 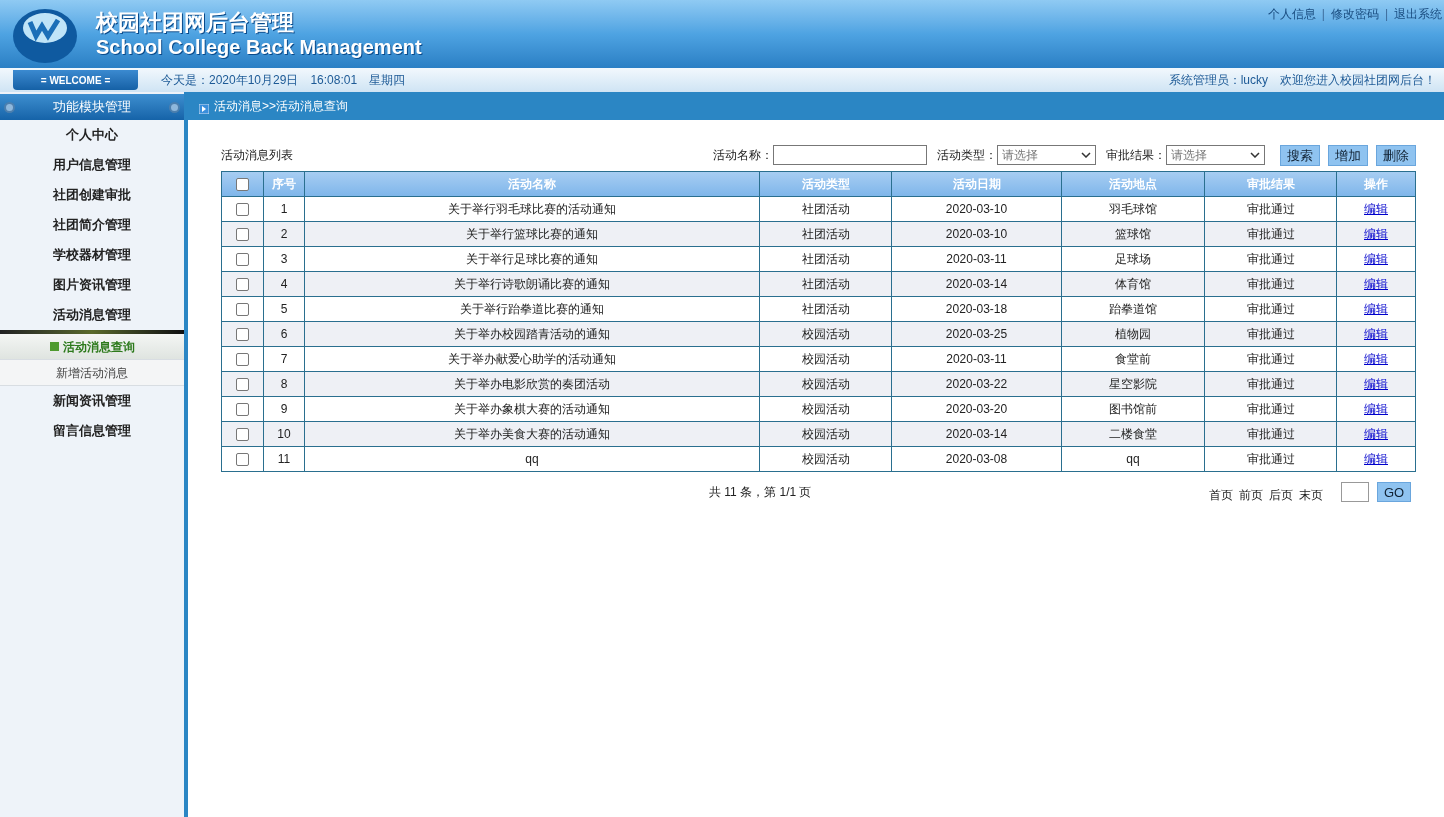 What do you see at coordinates (1311, 495) in the screenshot?
I see `pagination-link: 末页` at bounding box center [1311, 495].